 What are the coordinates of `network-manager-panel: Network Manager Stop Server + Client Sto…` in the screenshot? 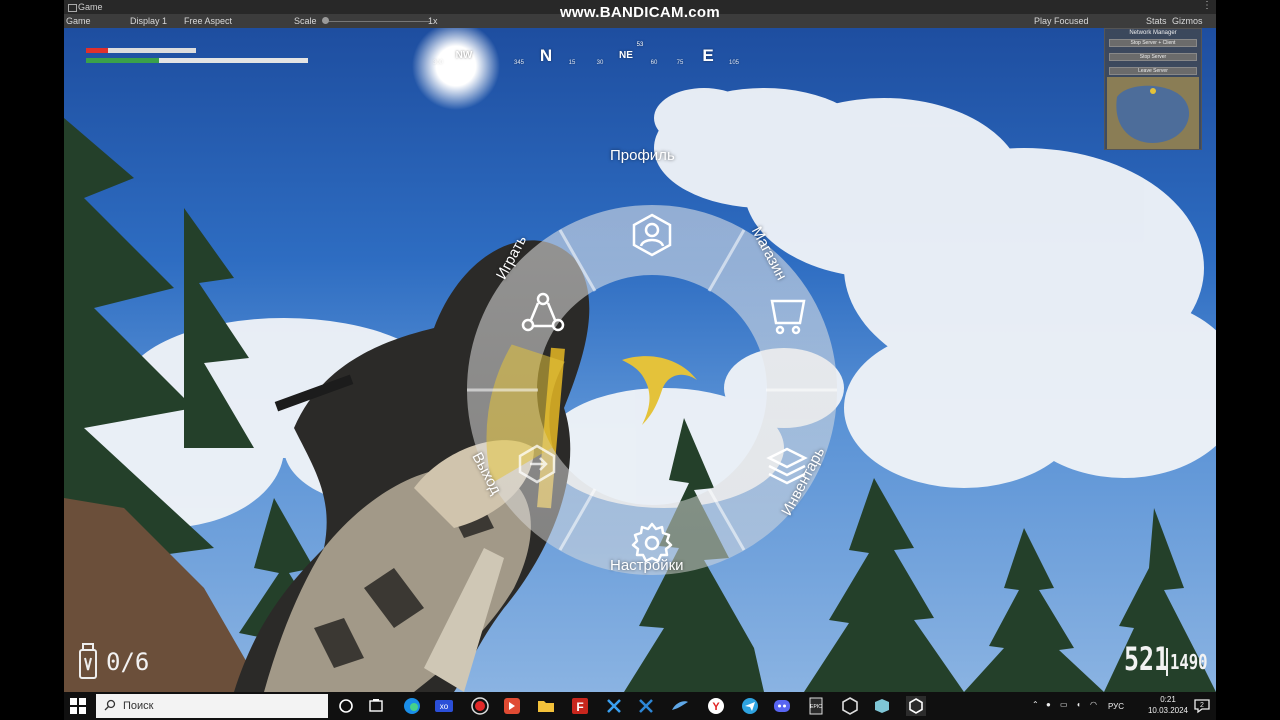 It's located at (1153, 89).